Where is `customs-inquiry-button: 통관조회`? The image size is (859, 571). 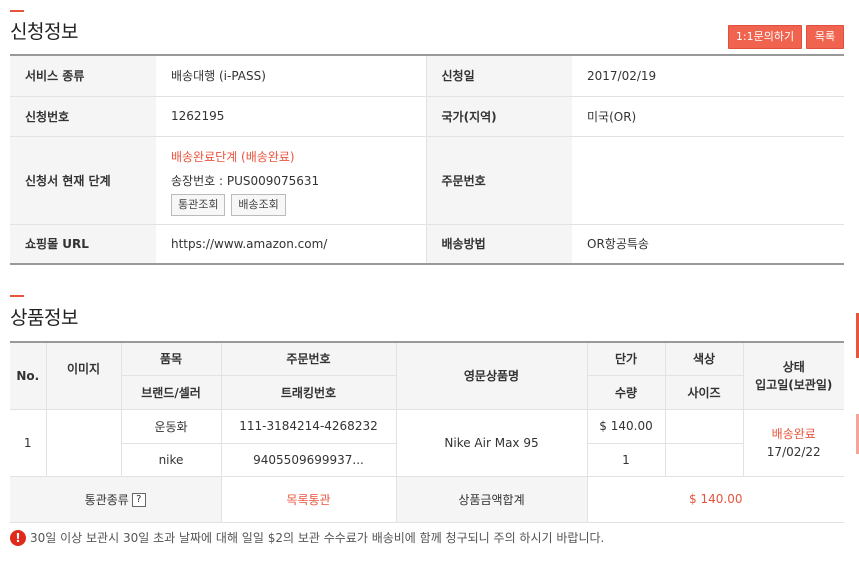
customs-inquiry-button: 통관조회 is located at coordinates (198, 204).